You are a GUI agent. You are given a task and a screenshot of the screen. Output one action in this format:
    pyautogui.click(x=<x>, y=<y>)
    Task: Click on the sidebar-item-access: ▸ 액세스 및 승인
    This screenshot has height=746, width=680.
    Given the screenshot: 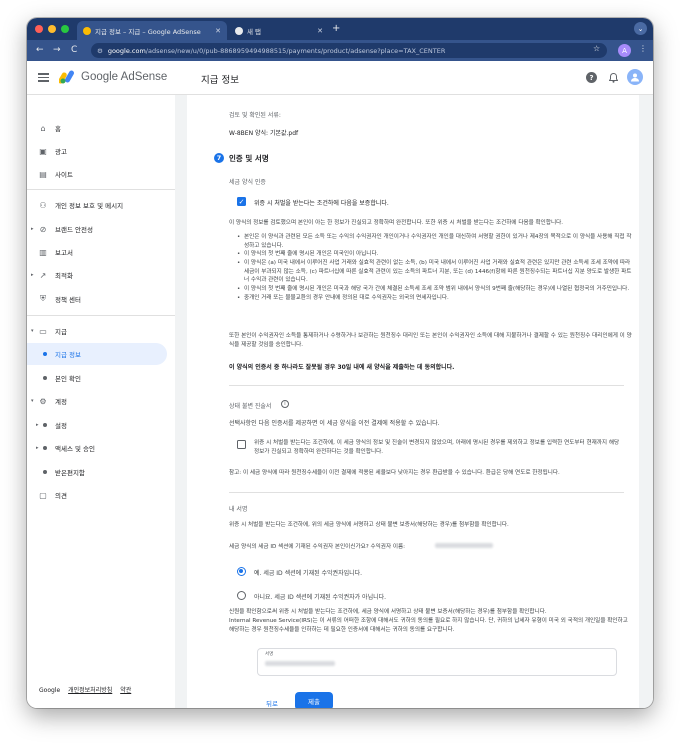 What is the action you would take?
    pyautogui.click(x=97, y=448)
    